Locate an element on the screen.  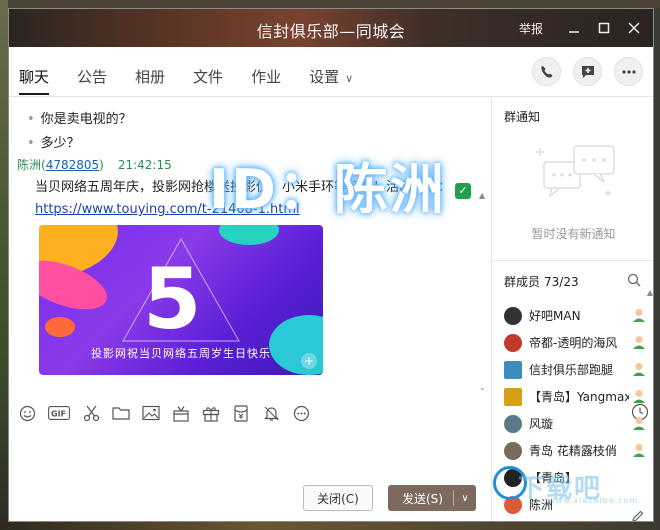
member-name: 【青岛】Yangmax is located at coordinates (579, 397).